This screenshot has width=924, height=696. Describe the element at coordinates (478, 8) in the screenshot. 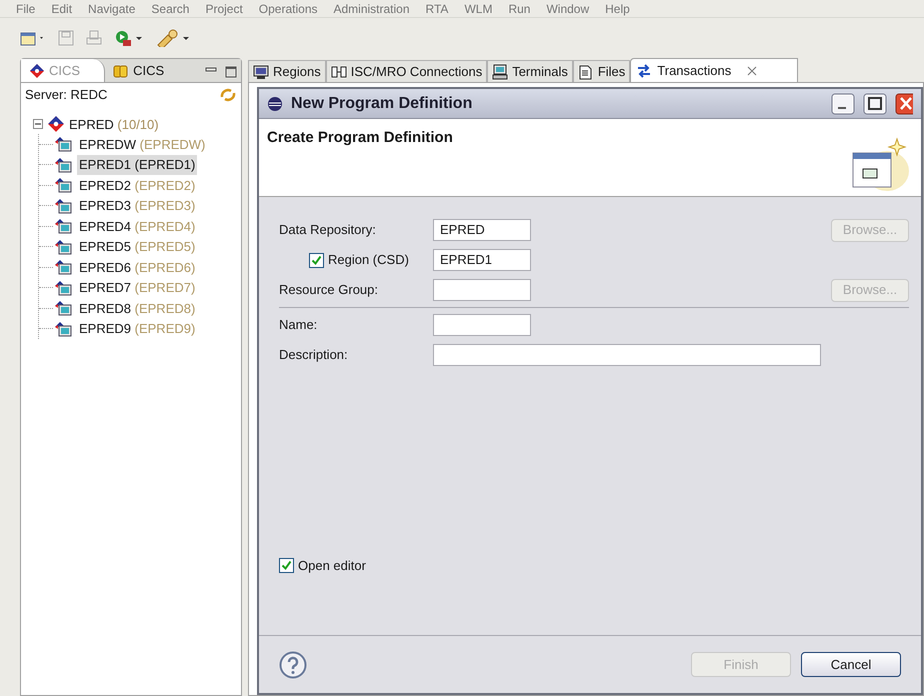

I see `menu-item: WLM` at that location.